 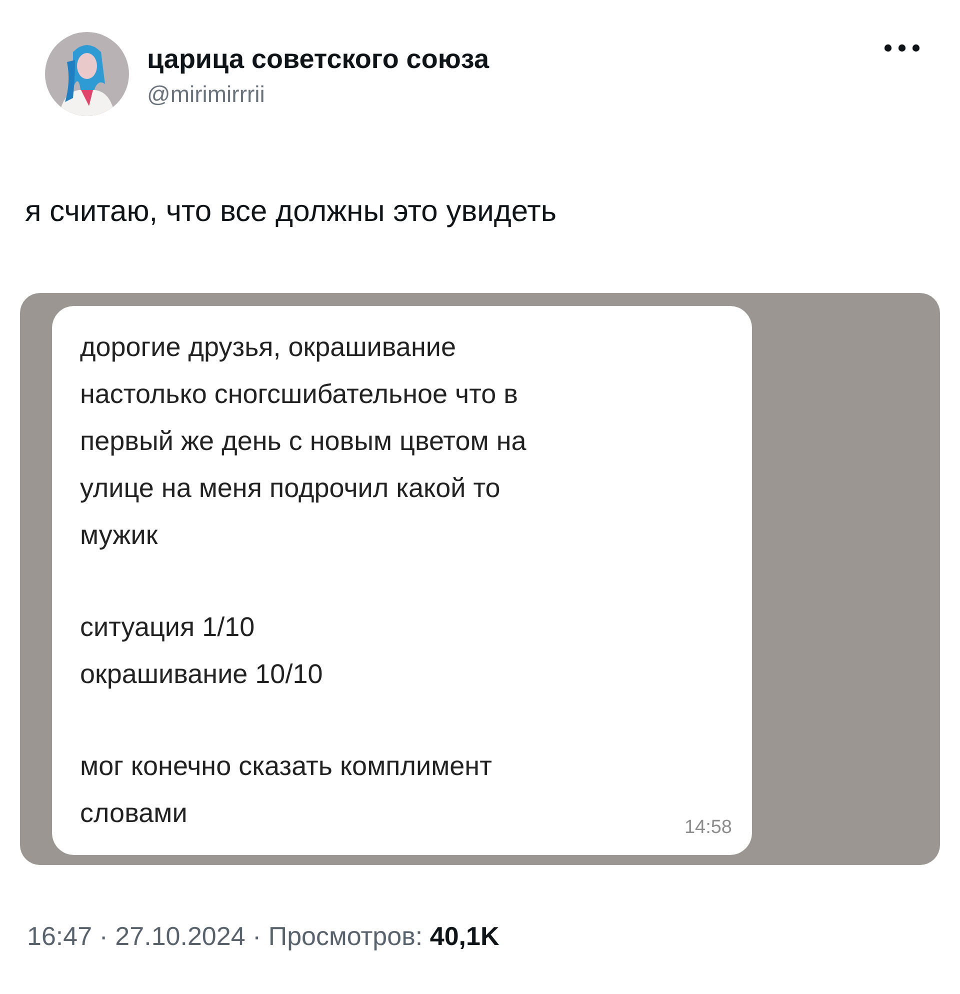 I want to click on tweet-meta: 16:47 · 27.10.2024 · Просмотров: 40,1K, so click(x=263, y=936).